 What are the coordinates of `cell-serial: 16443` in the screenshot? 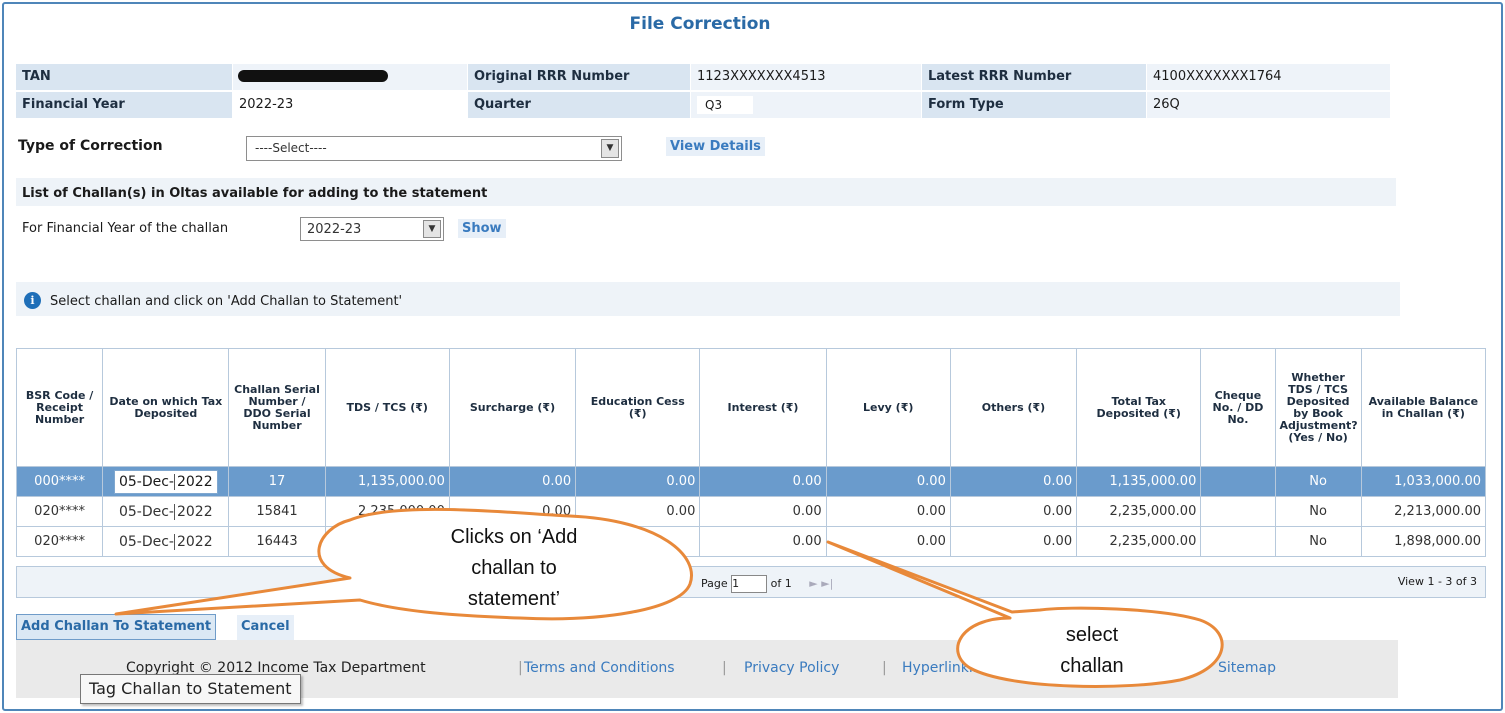 It's located at (277, 541).